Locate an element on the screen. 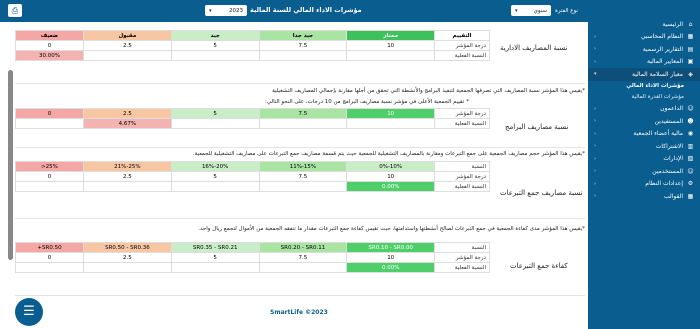 The image size is (700, 329). category-label: نسبة مصاريف البرامج is located at coordinates (537, 127).